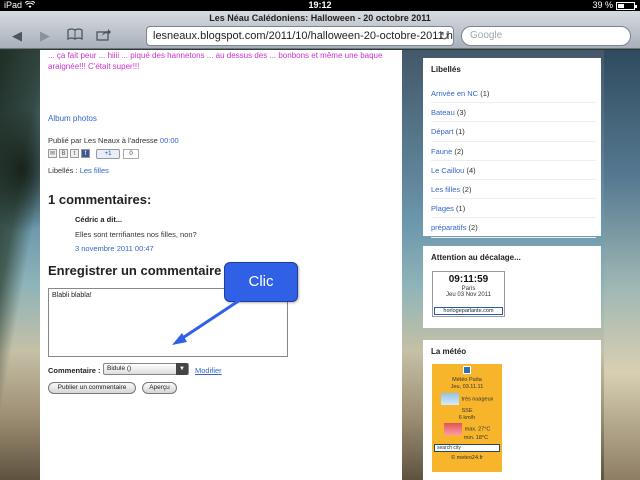 The width and height of the screenshot is (640, 480). I want to click on meteo-logo-icon, so click(467, 370).